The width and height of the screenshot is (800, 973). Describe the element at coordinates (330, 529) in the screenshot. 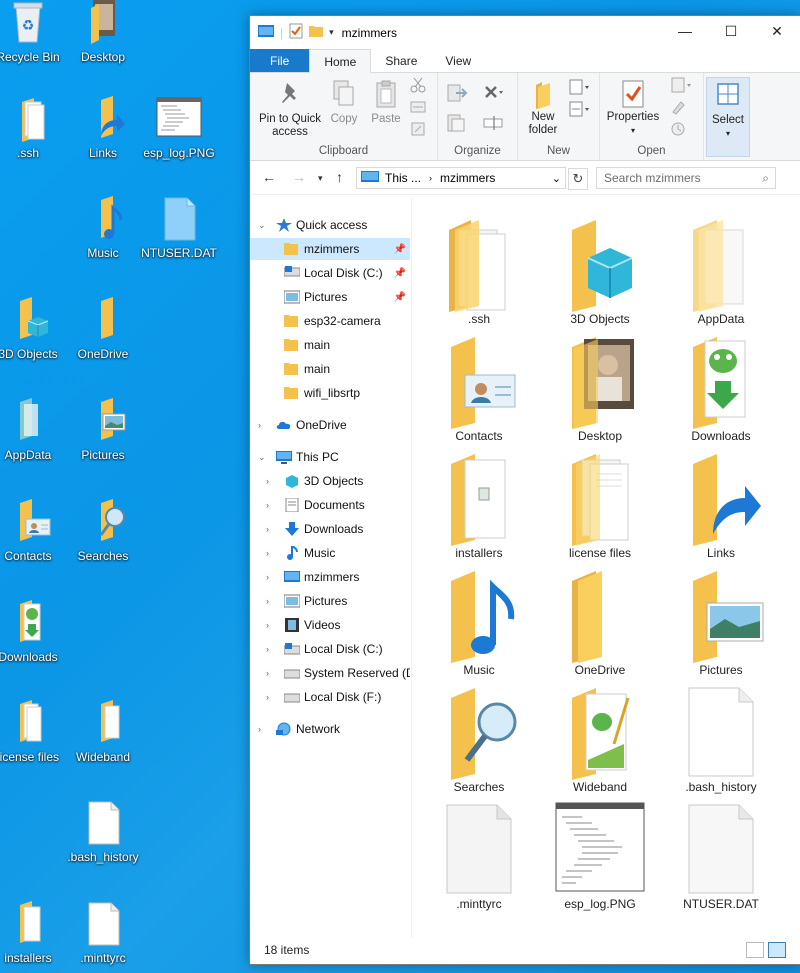

I see `nav-pc-downloads: › Downloads` at that location.